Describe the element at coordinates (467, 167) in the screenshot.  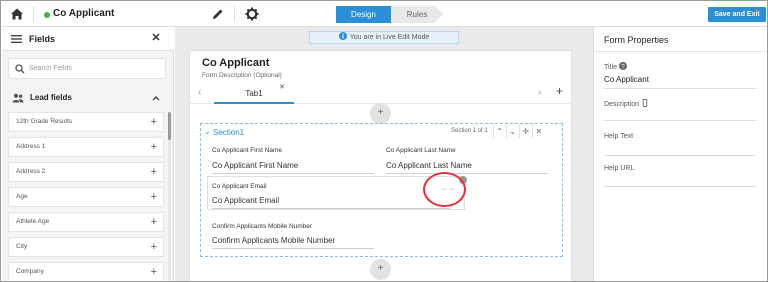
I see `last-name-field: Co Applicant Last Name` at that location.